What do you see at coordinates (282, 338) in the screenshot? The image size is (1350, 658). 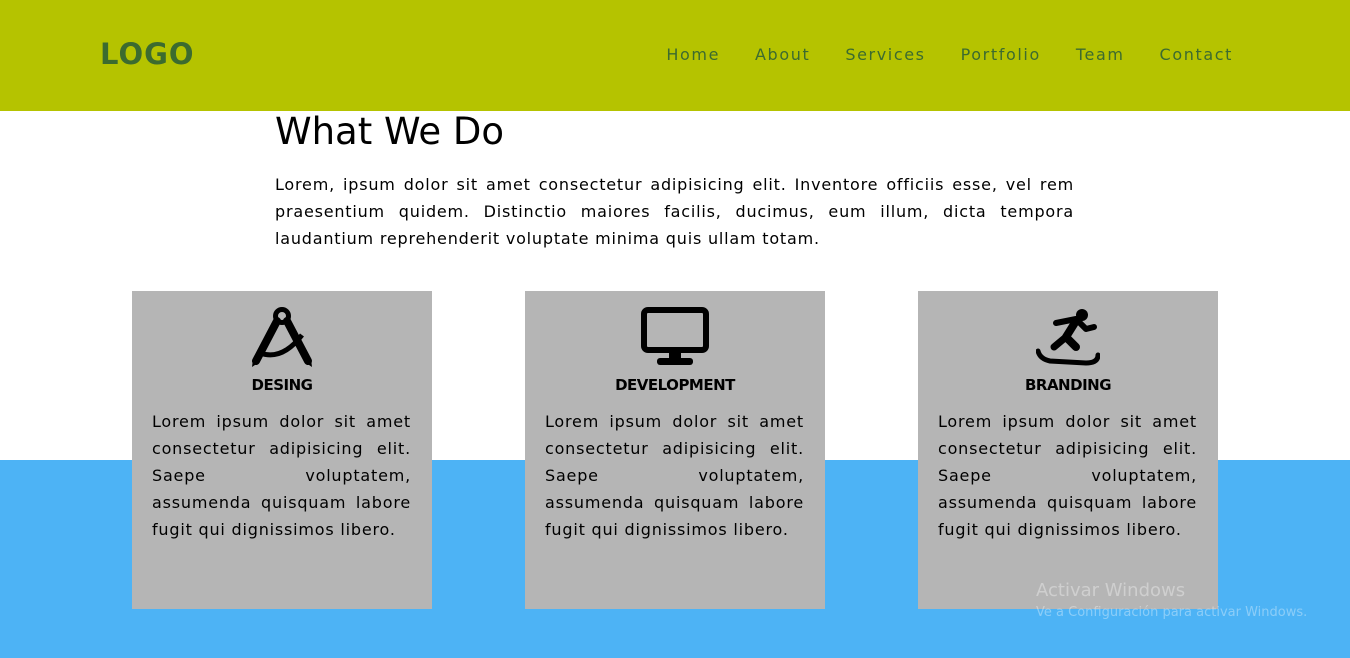 I see `drafting-compass-icon` at bounding box center [282, 338].